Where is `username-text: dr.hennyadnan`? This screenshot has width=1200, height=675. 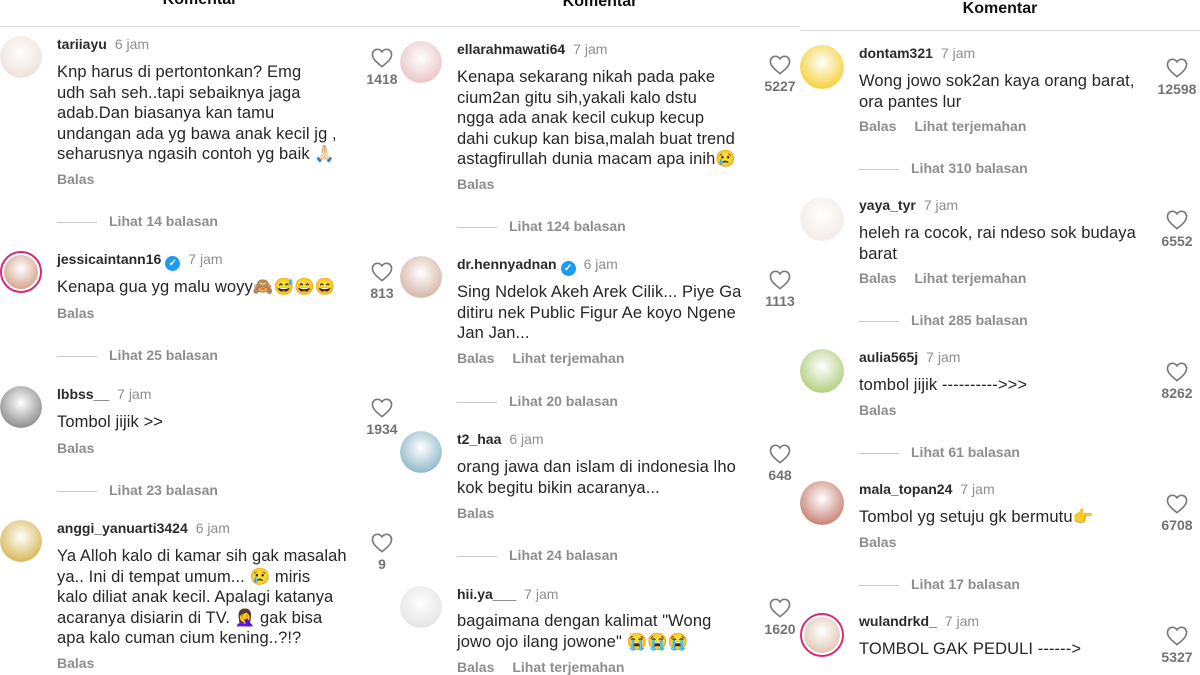
username-text: dr.hennyadnan is located at coordinates (507, 264).